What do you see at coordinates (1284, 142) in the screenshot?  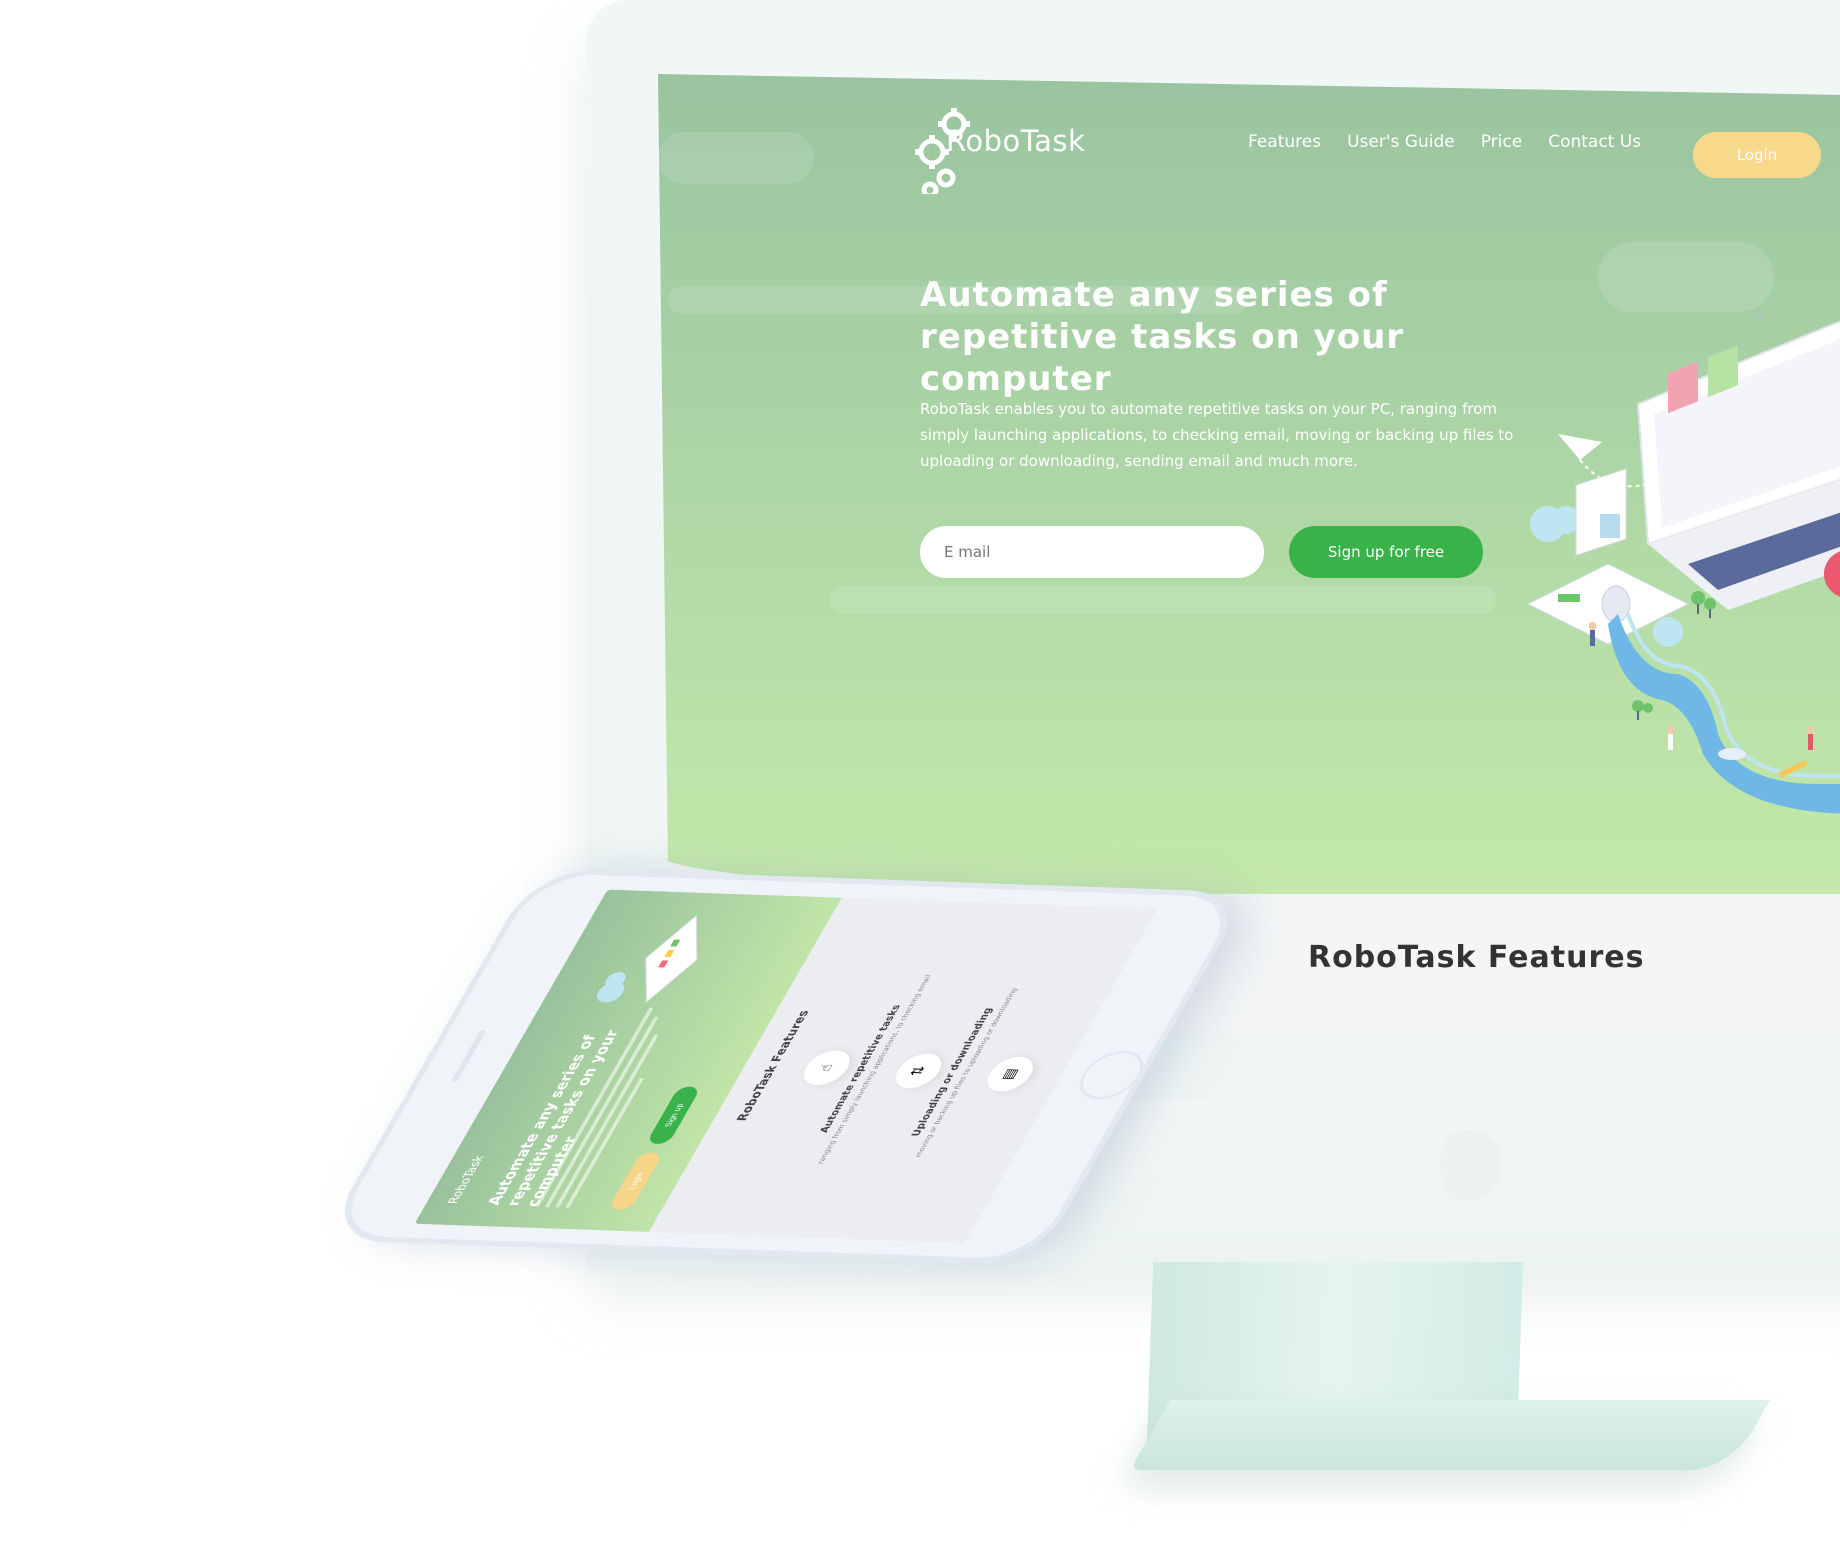 I see `nav-features: Features` at bounding box center [1284, 142].